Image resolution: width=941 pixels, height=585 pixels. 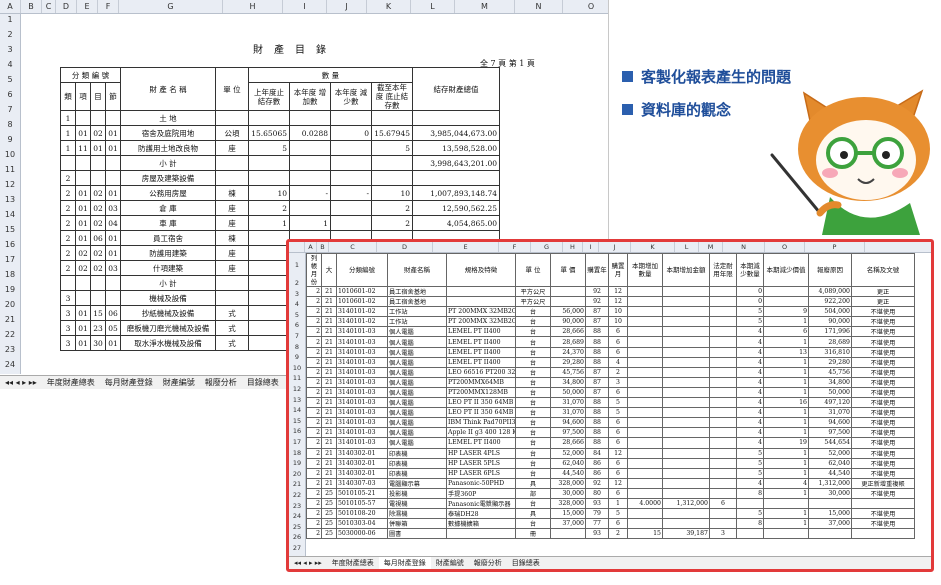 What do you see at coordinates (362, 312) in the screenshot?
I see `cell: 3140101-02` at bounding box center [362, 312].